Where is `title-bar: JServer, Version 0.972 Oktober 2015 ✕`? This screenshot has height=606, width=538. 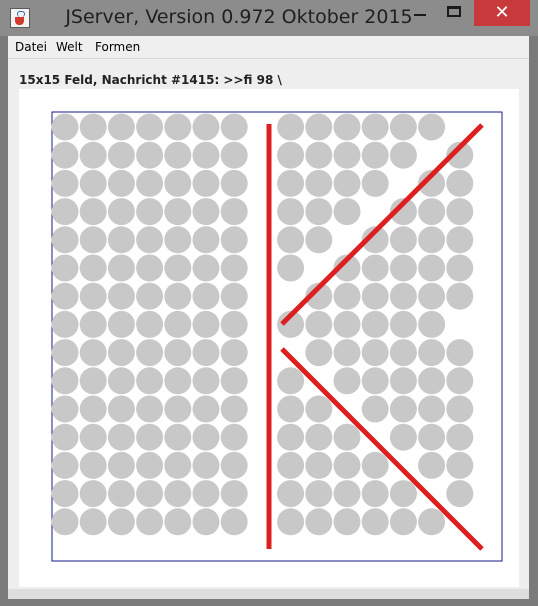
title-bar: JServer, Version 0.972 Oktober 2015 ✕ is located at coordinates (269, 18).